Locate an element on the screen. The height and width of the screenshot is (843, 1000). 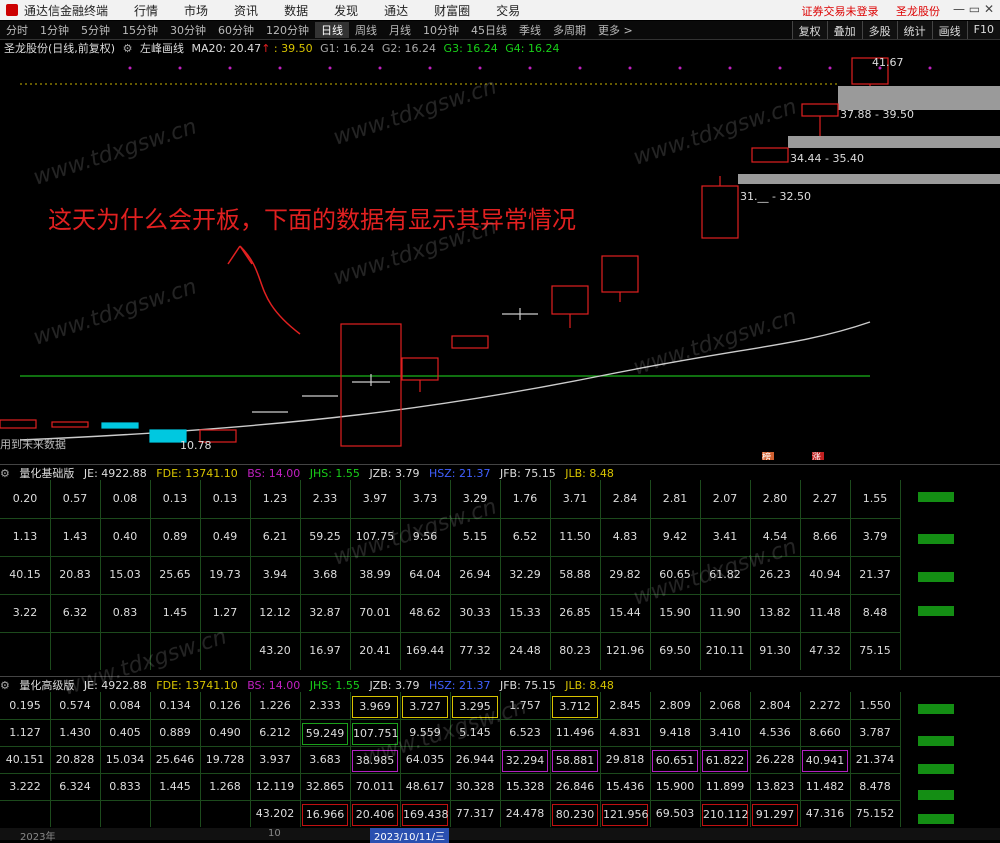
tf-10min: 10分钟 is located at coordinates (441, 30).